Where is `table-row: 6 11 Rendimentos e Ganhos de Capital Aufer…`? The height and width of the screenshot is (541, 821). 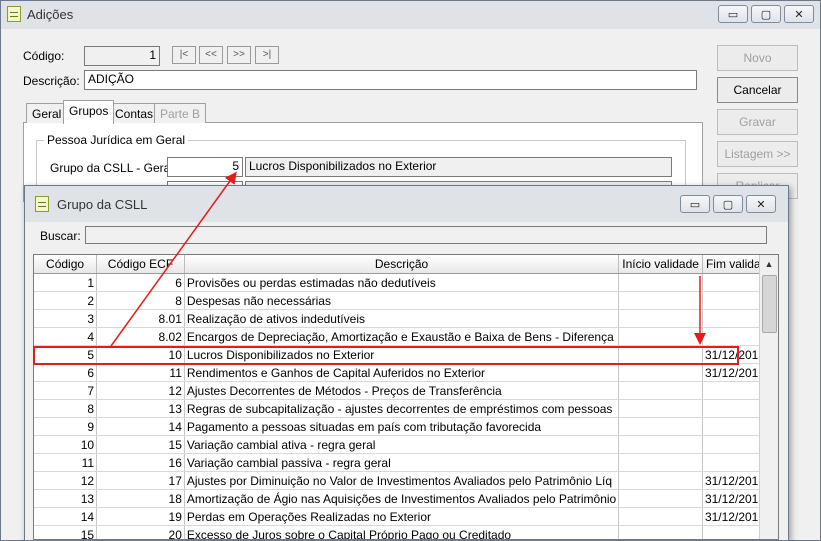 table-row: 6 11 Rendimentos e Ganhos de Capital Aufer… is located at coordinates (406, 372).